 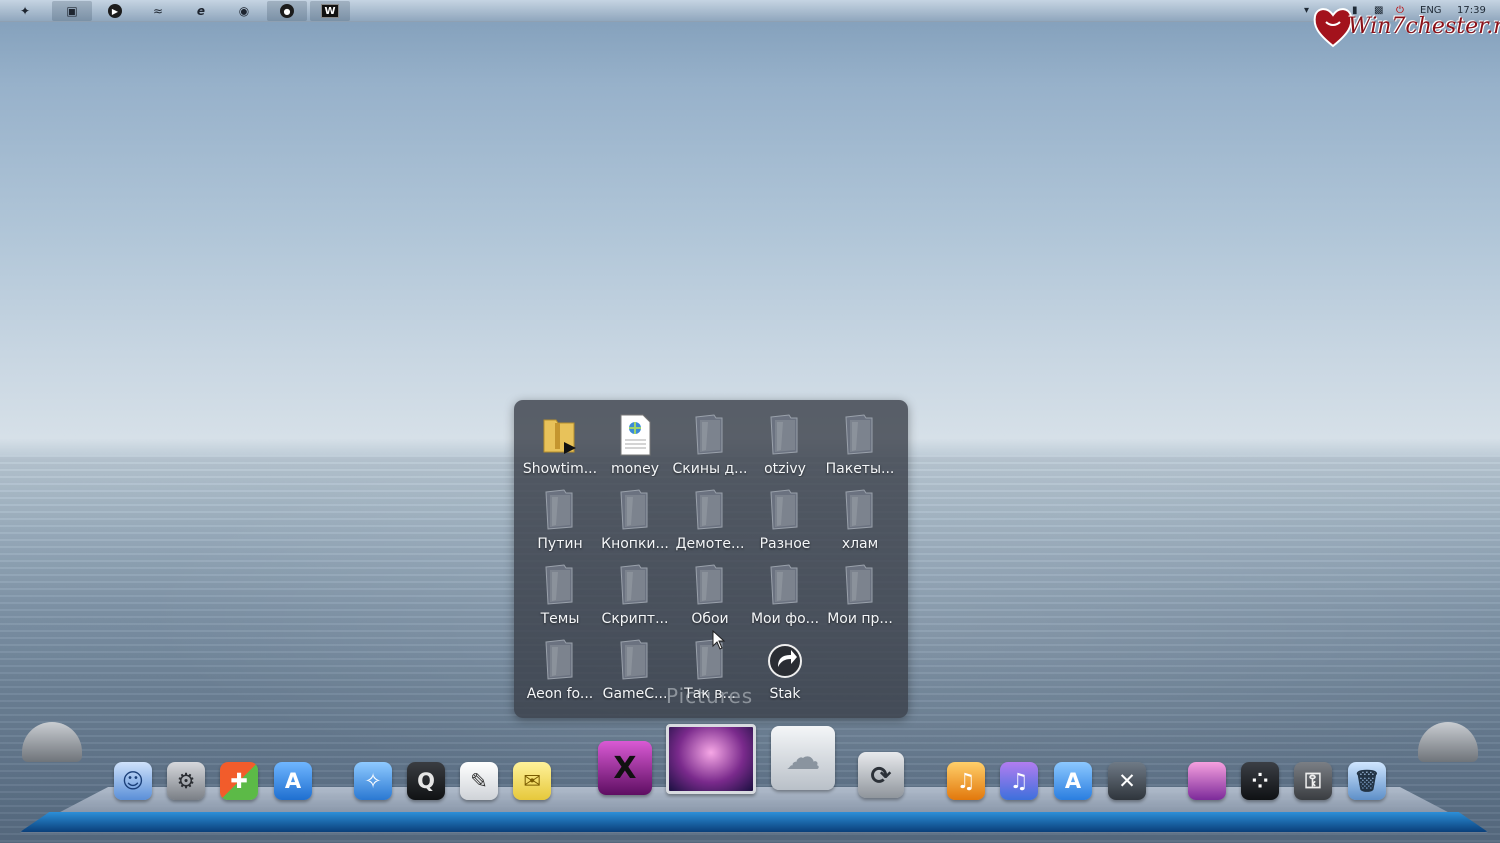 I want to click on taskbar-window-button: ▣, so click(x=72, y=11).